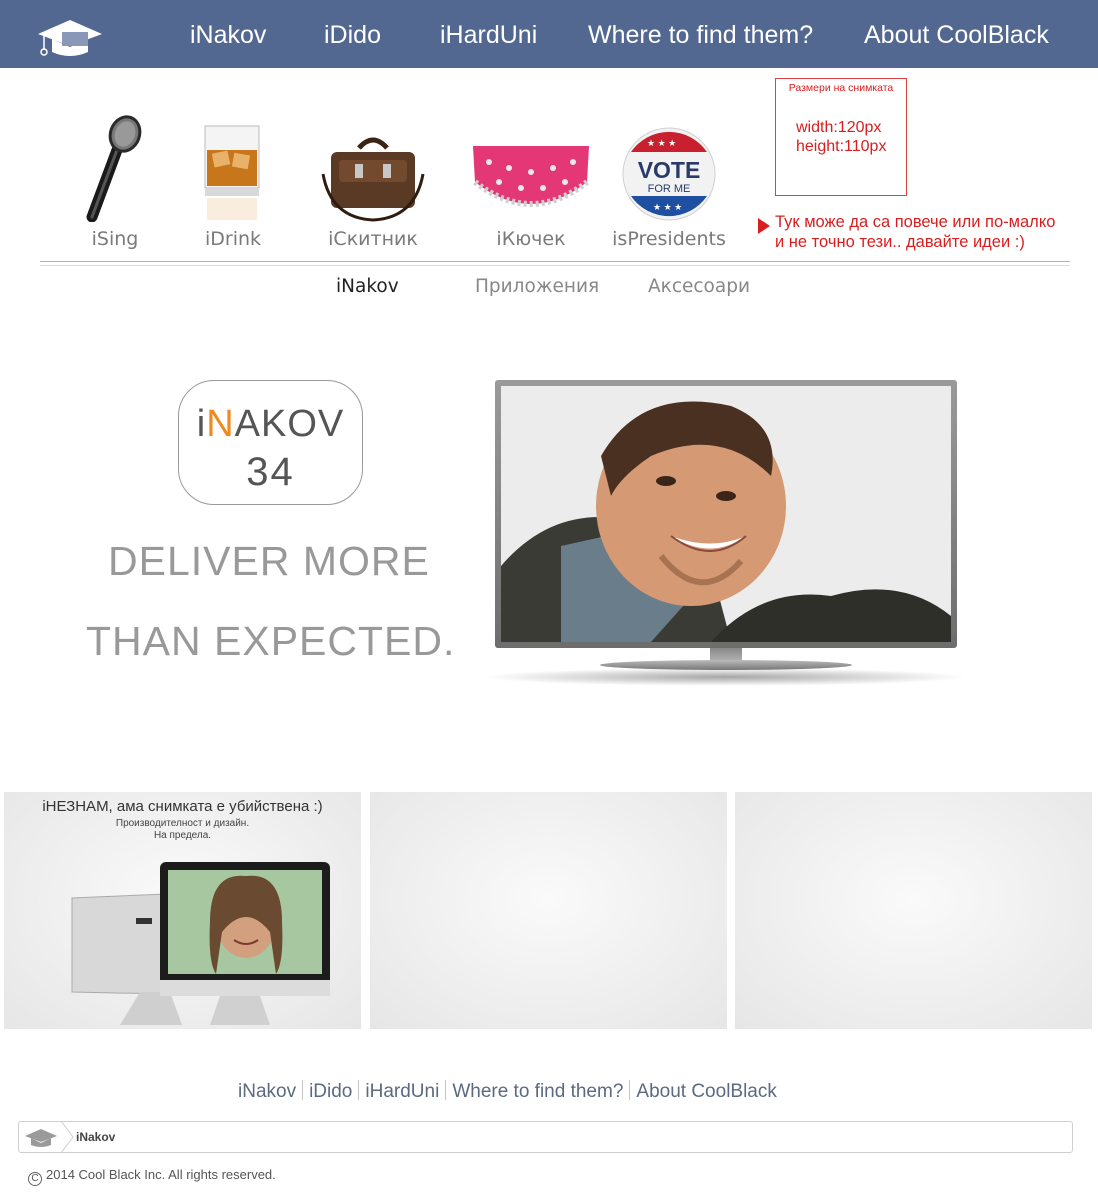 This screenshot has width=1098, height=1198. Describe the element at coordinates (270, 472) in the screenshot. I see `badge-number: 34` at that location.